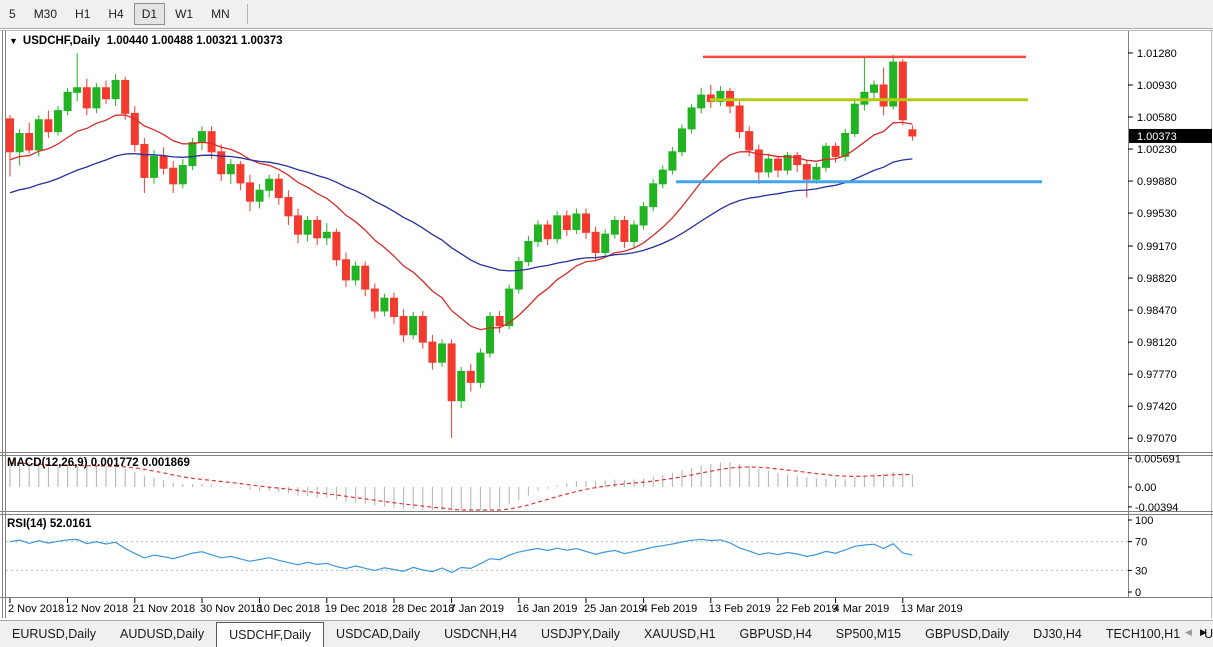 The width and height of the screenshot is (1213, 647). What do you see at coordinates (247, 14) in the screenshot?
I see `toolbar-separator` at bounding box center [247, 14].